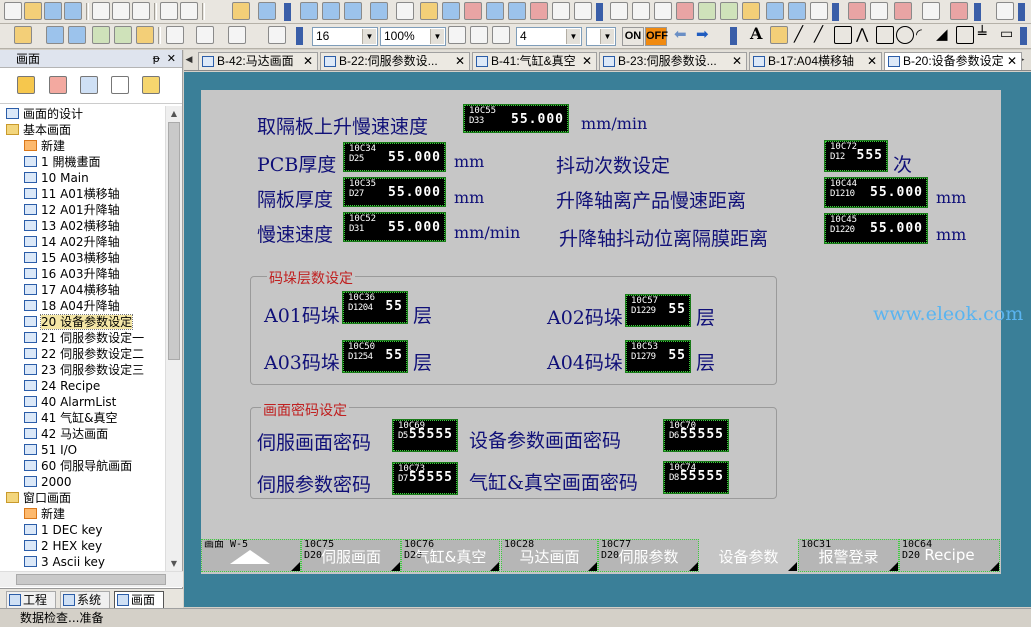  Describe the element at coordinates (394, 157) in the screenshot. I see `pcb-thickness-input: 10C34 D25 55.000` at that location.